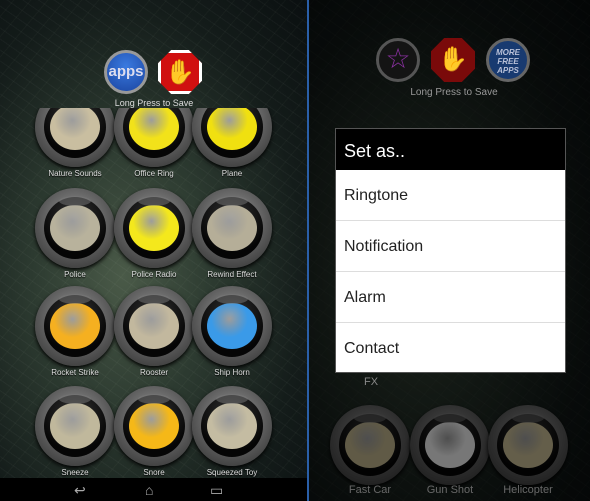 This screenshot has width=590, height=501. Describe the element at coordinates (450, 297) in the screenshot. I see `option-alarm: Alarm` at that location.